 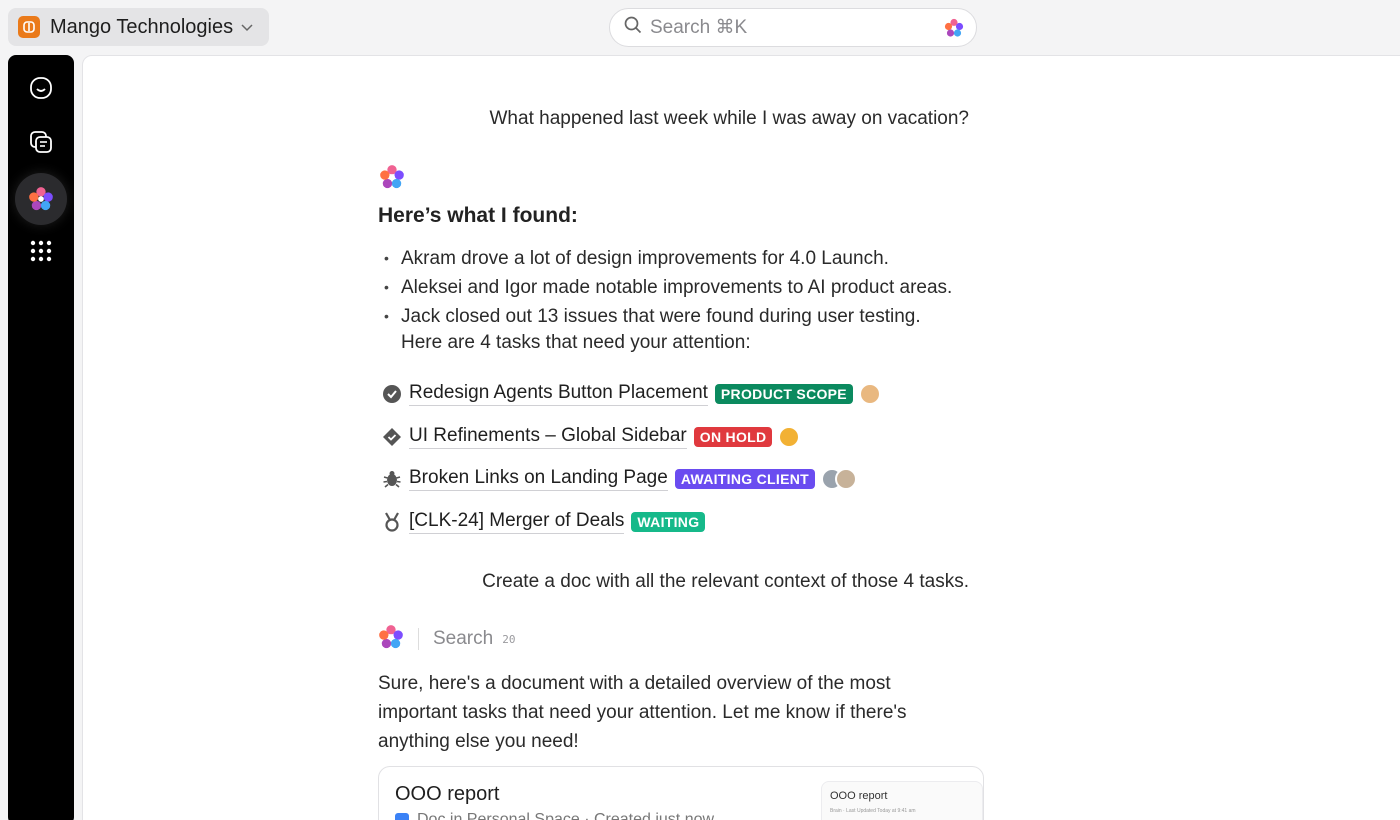 What do you see at coordinates (633, 27) in the screenshot?
I see `search-icon` at bounding box center [633, 27].